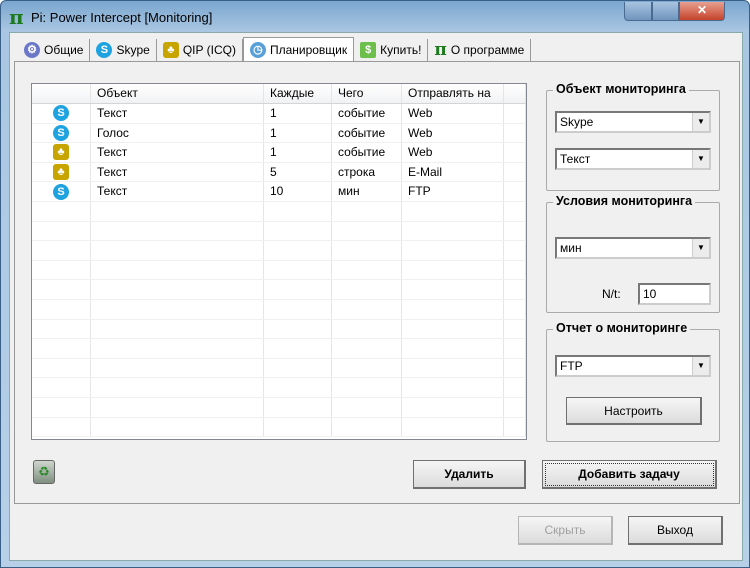 This screenshot has width=750, height=568. What do you see at coordinates (367, 113) in the screenshot?
I see `cell-what: событие` at bounding box center [367, 113].